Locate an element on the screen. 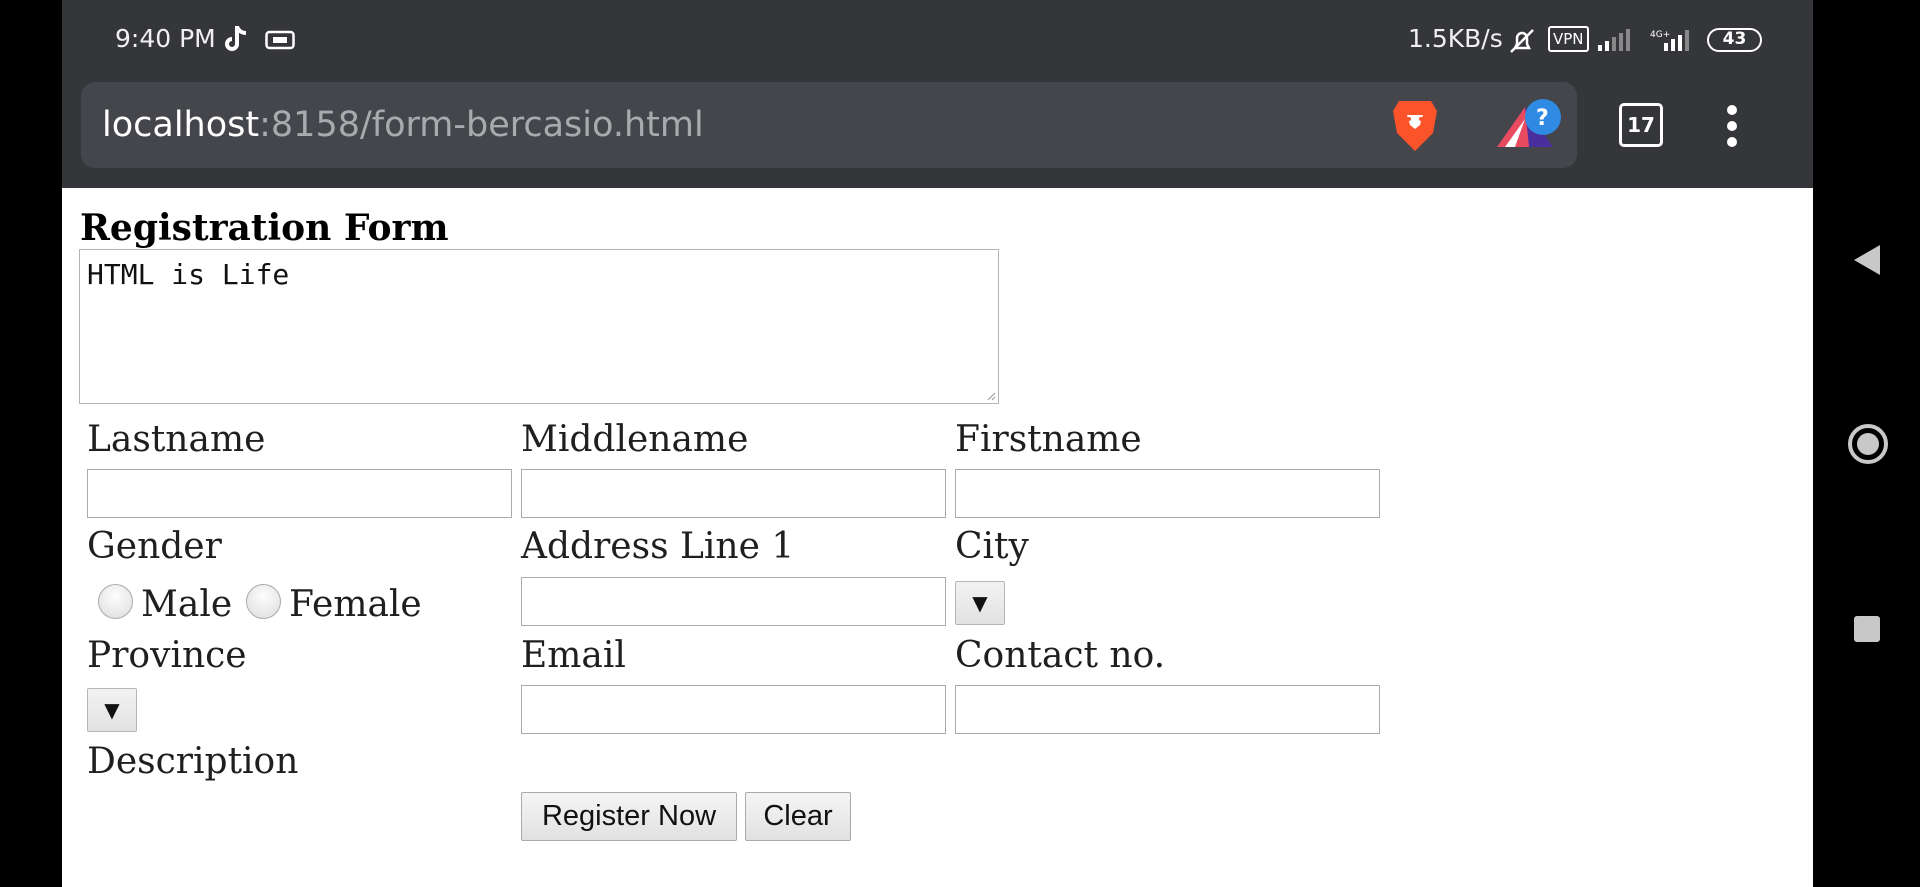 This screenshot has height=887, width=1920. province-label: Province is located at coordinates (167, 655).